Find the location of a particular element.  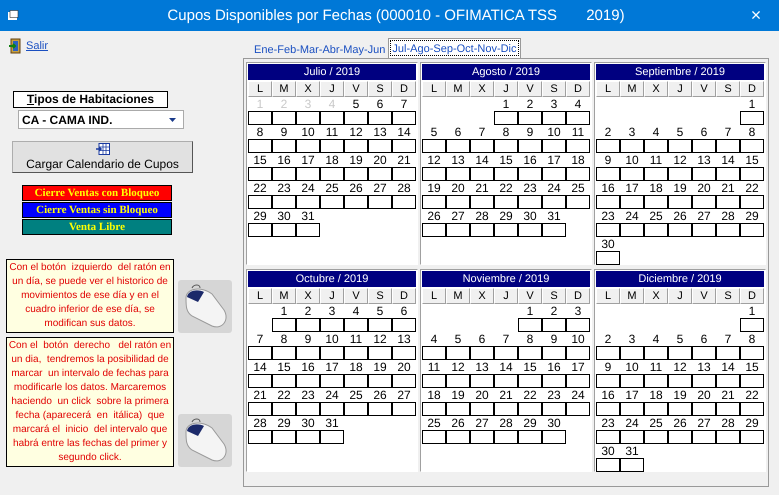

tab: Jul-Ago-Sep-Oct-Nov-Dic is located at coordinates (454, 48).